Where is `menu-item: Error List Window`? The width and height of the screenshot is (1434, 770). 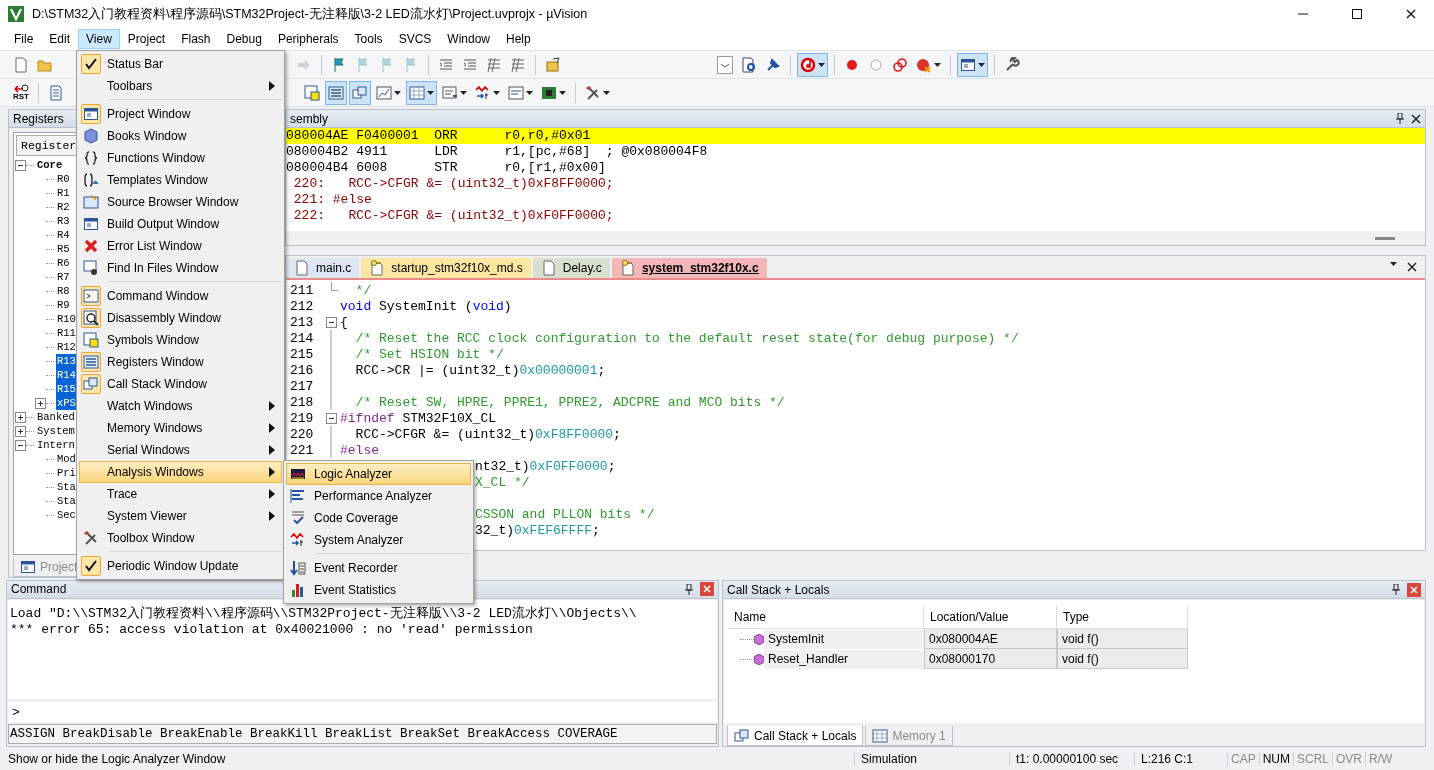
menu-item: Error List Window is located at coordinates (180, 246).